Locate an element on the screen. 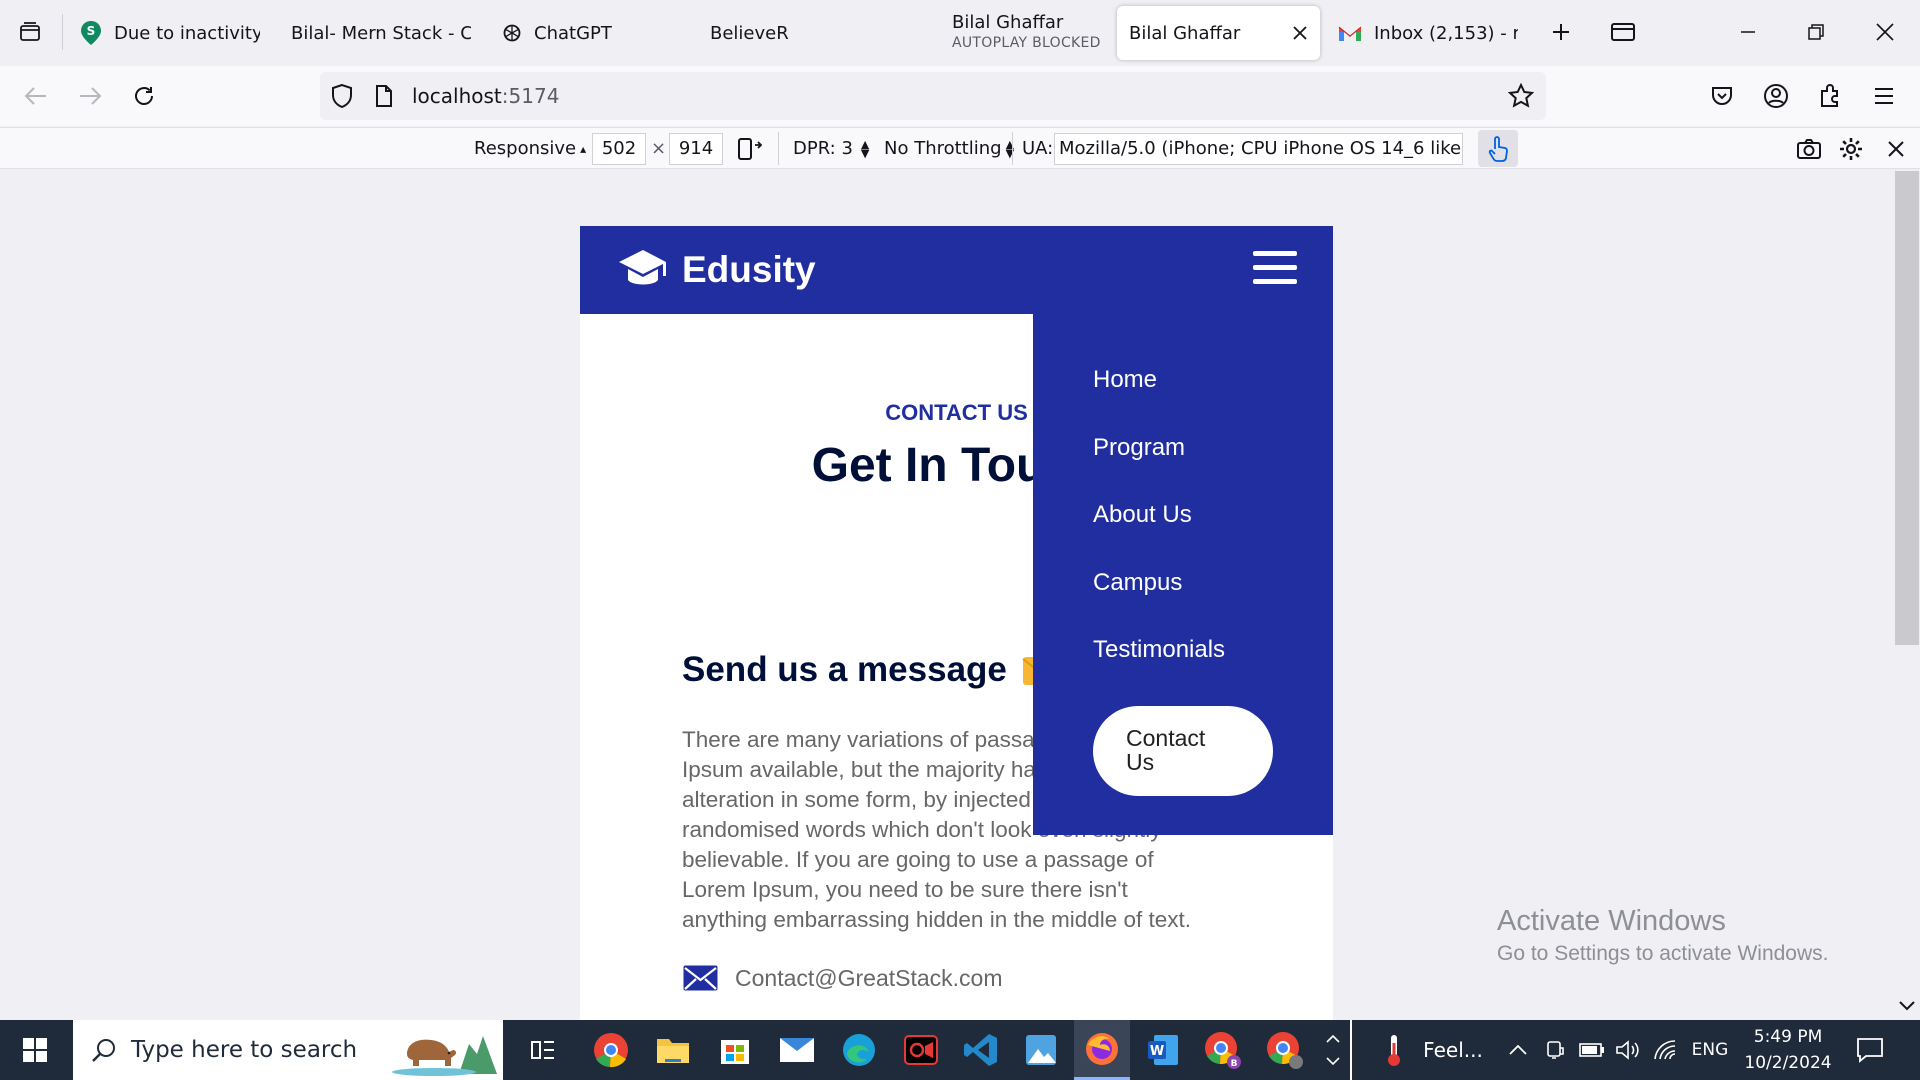 This screenshot has width=1920, height=1080. rdm-settings-button is located at coordinates (1851, 148).